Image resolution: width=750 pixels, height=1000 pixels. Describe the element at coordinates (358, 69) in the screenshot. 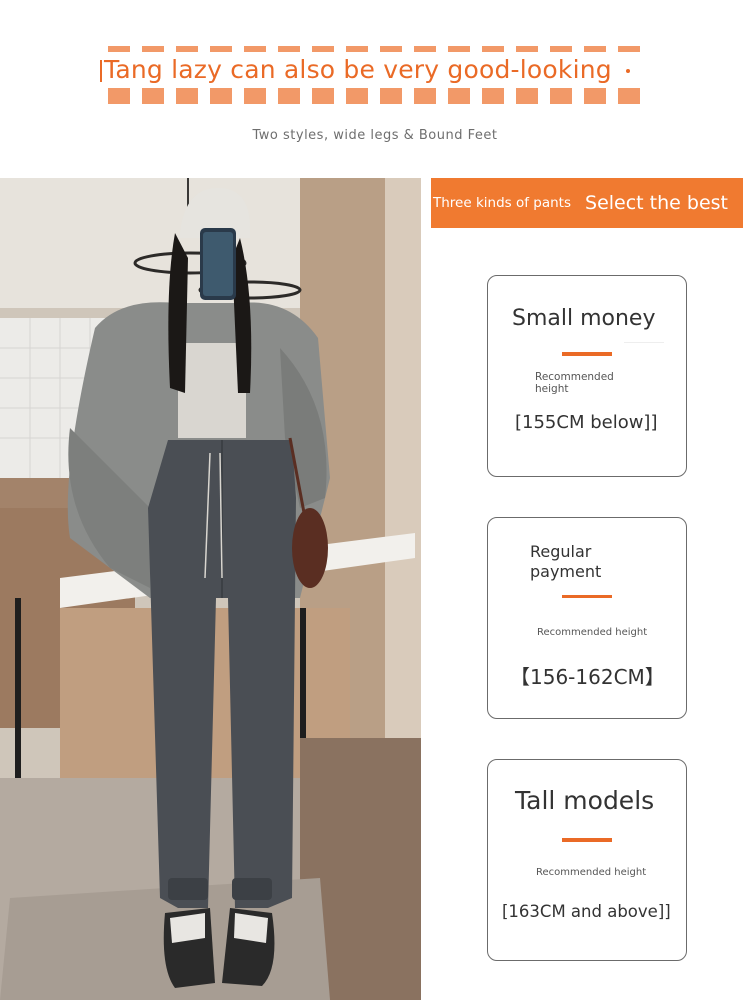

I see `headline-text: Tang lazy can also be very good-looking` at that location.